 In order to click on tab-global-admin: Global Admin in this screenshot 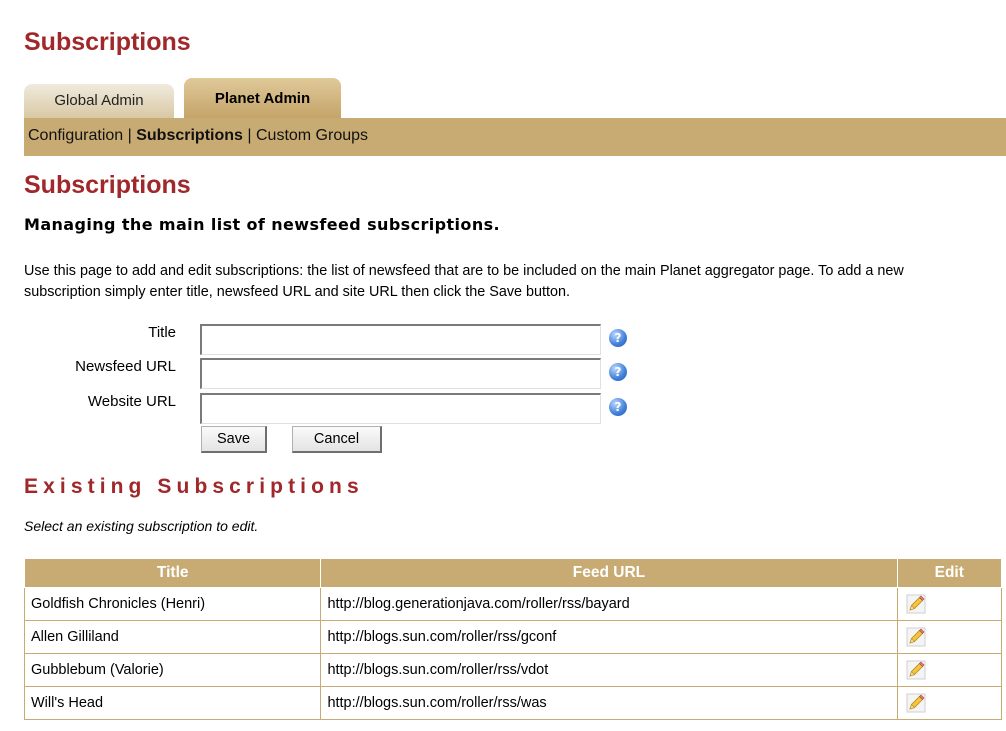, I will do `click(99, 101)`.